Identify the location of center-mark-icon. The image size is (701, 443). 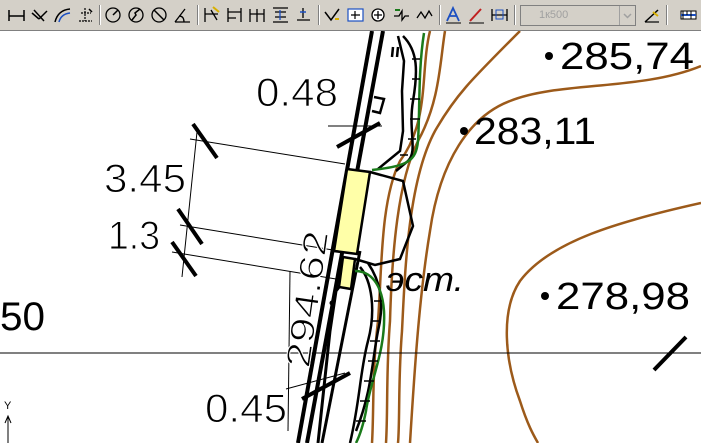
(355, 15).